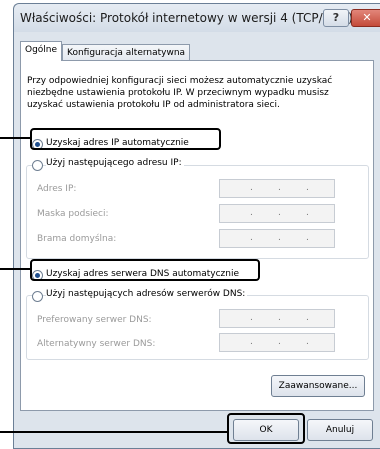 This screenshot has width=380, height=449. Describe the element at coordinates (340, 430) in the screenshot. I see `cancel-button: Anuluj` at that location.